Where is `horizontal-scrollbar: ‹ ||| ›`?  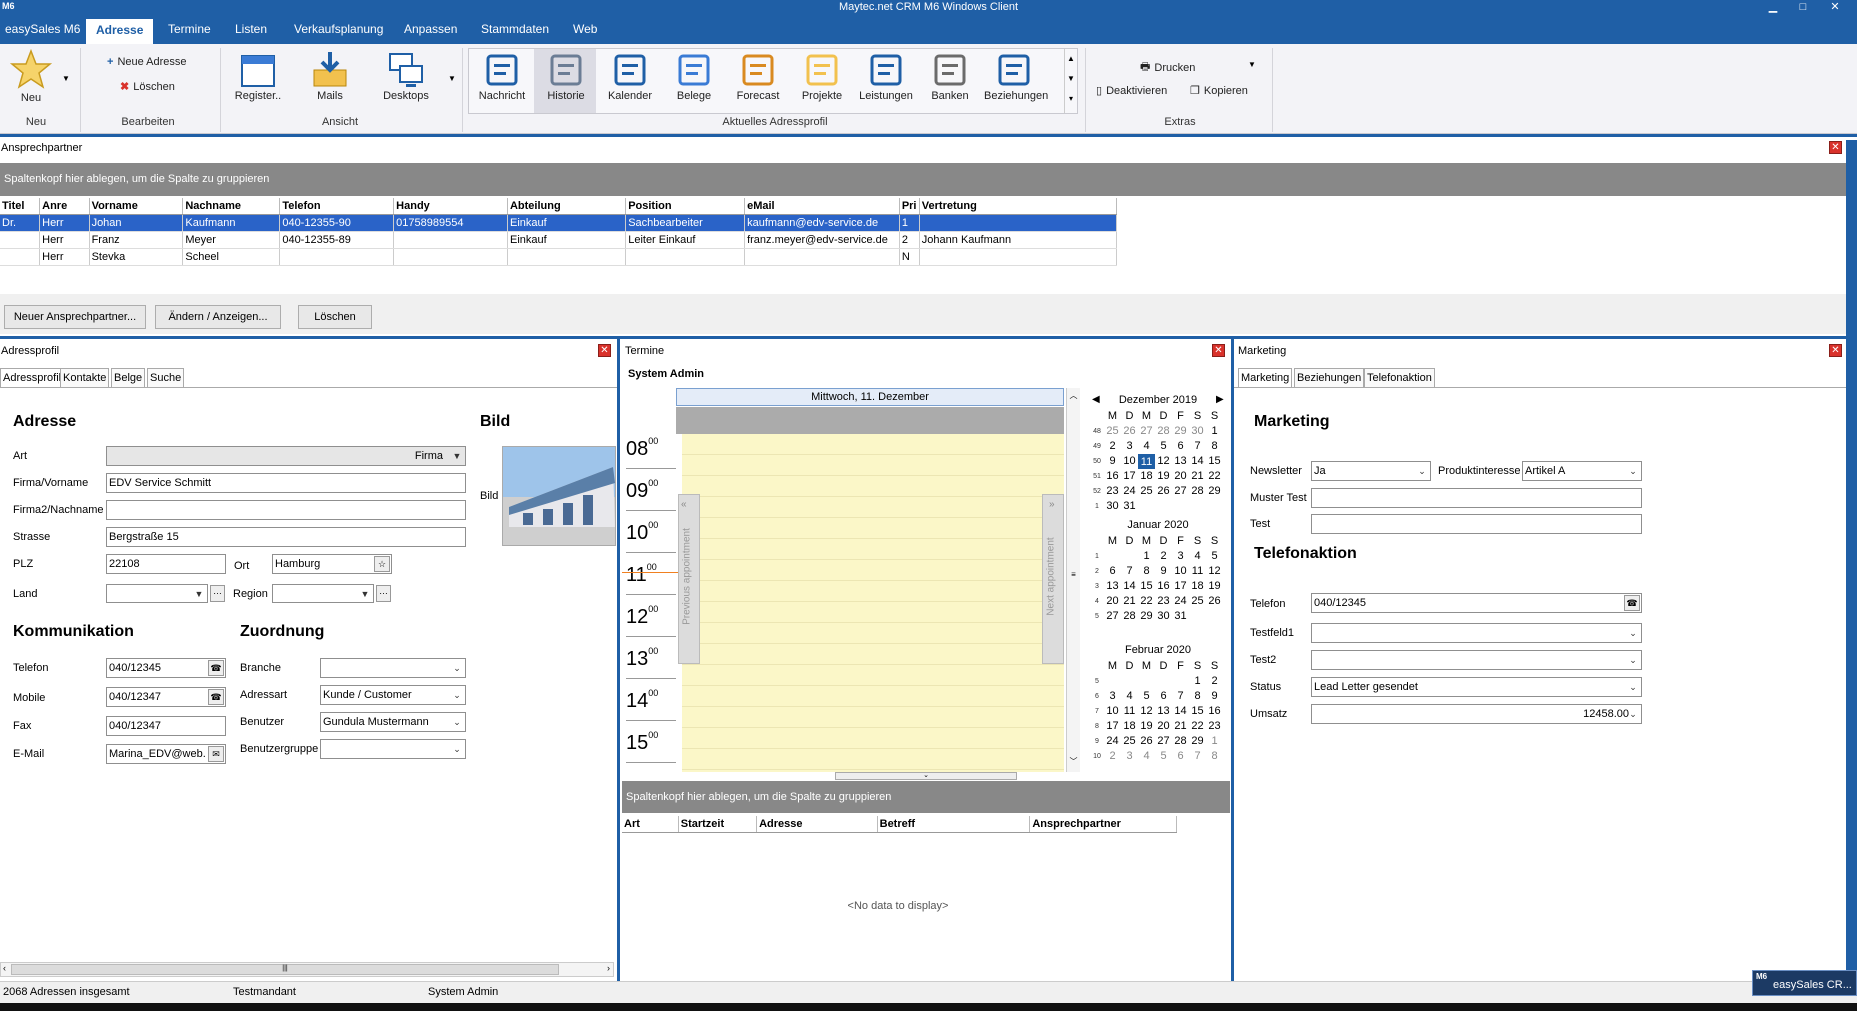
horizontal-scrollbar: ‹ ||| › is located at coordinates (307, 969).